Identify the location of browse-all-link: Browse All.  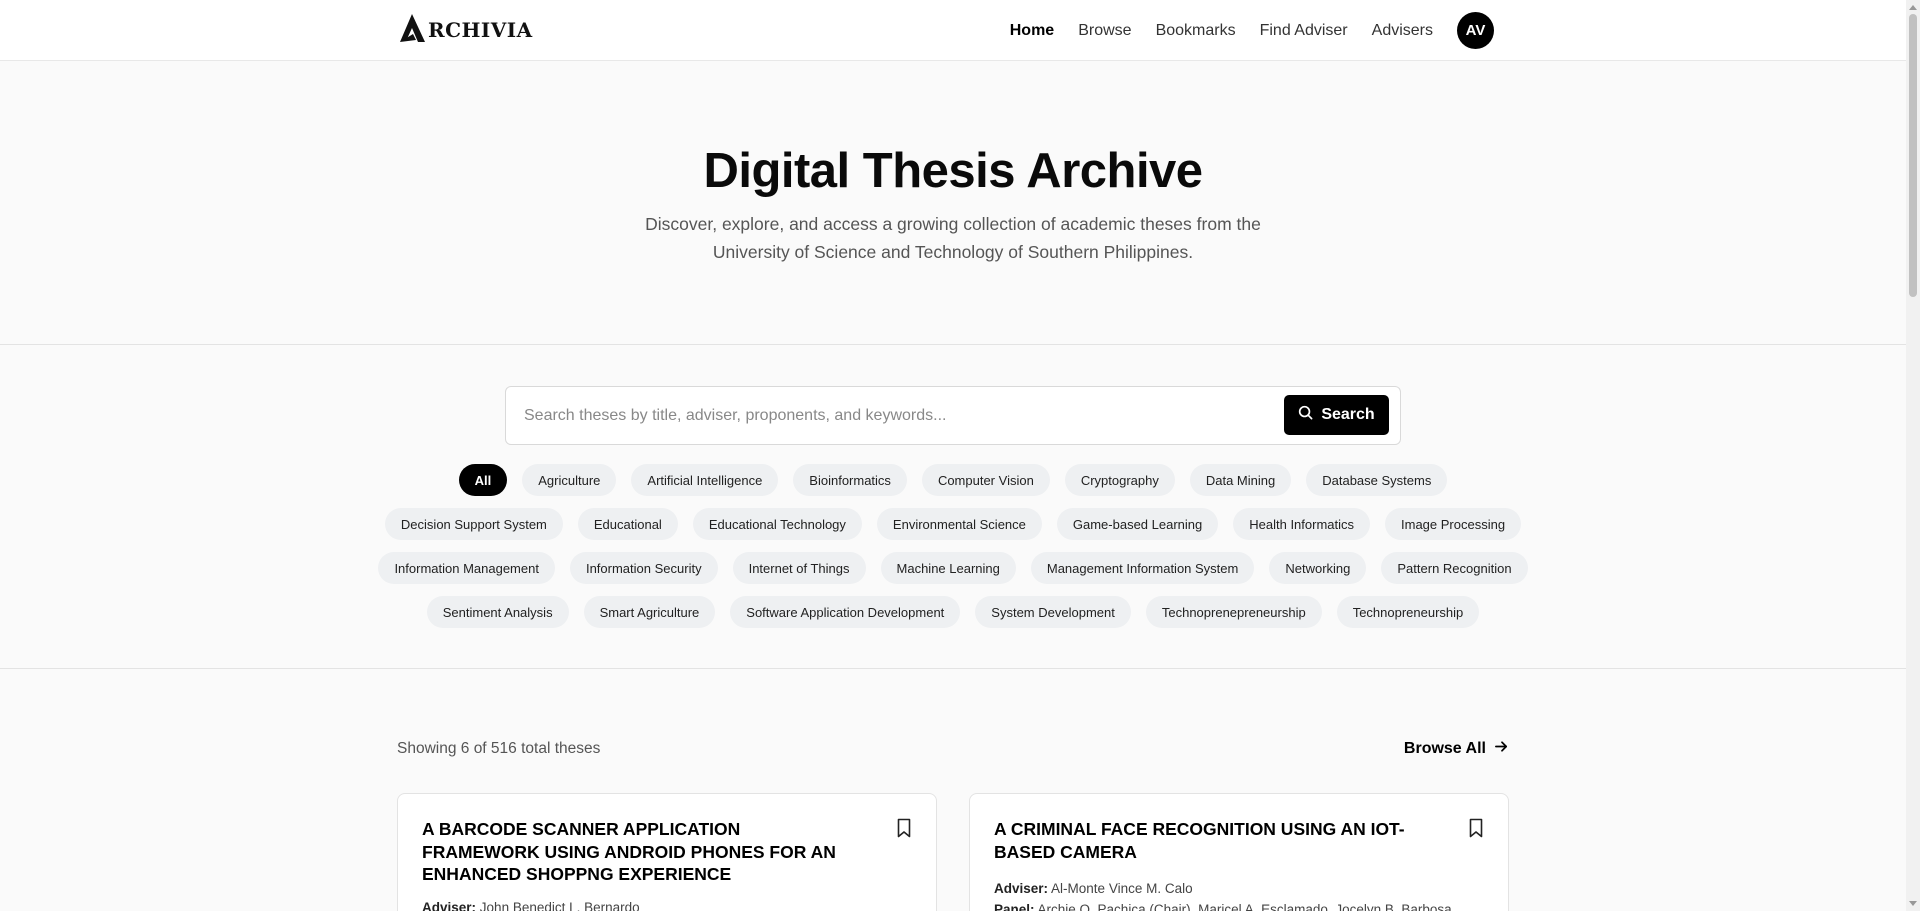
(1456, 749).